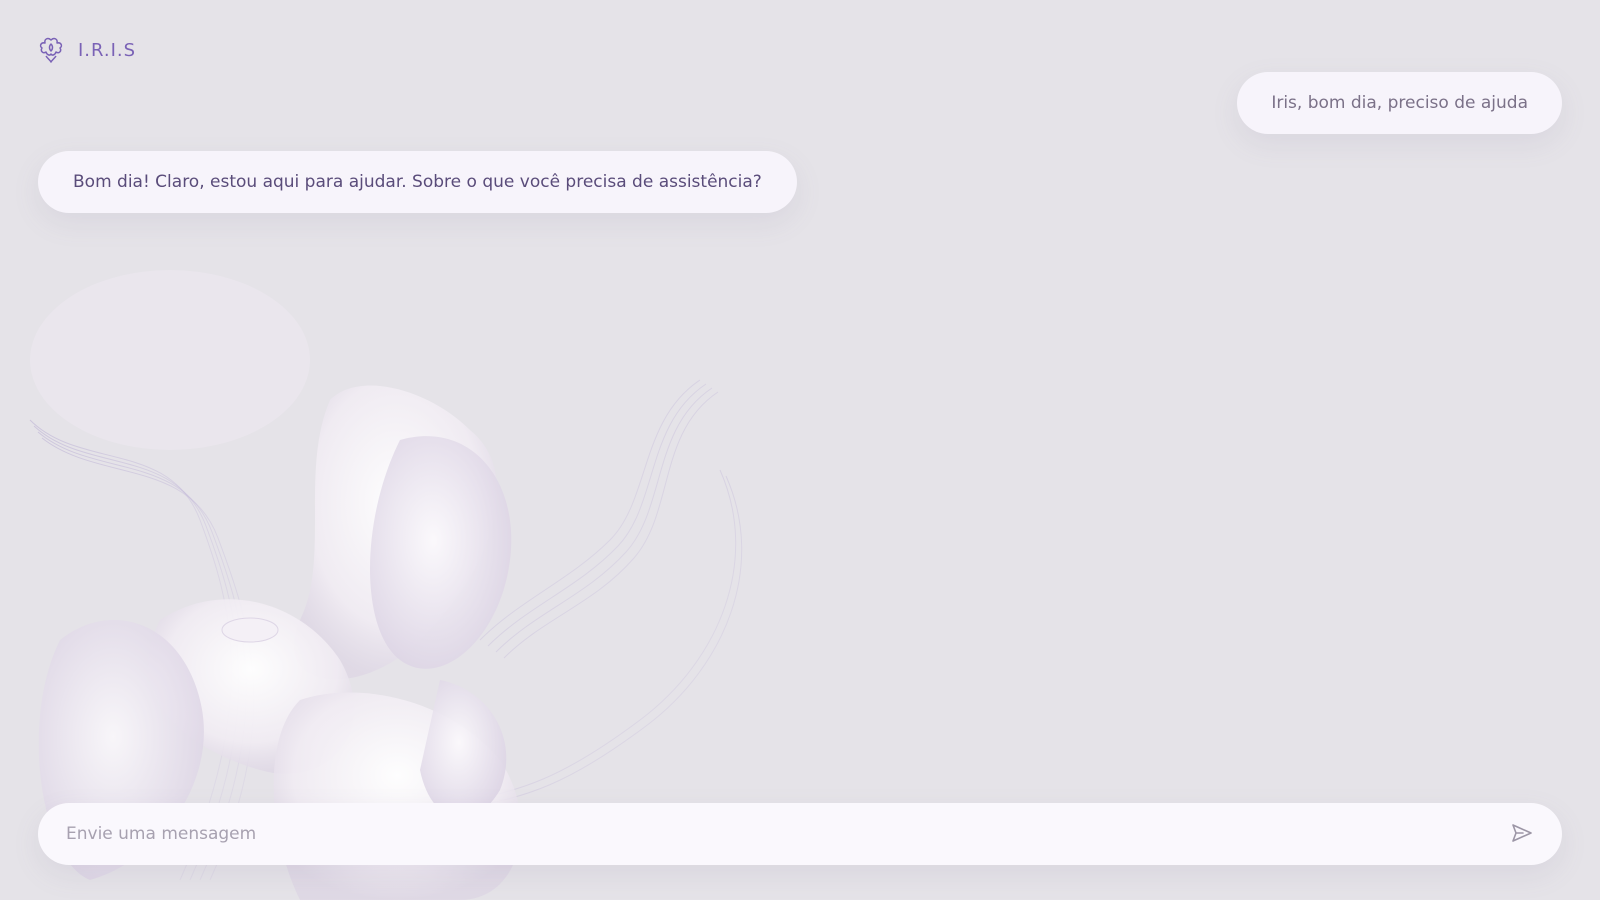 Image resolution: width=1600 pixels, height=900 pixels. I want to click on message-input, so click(785, 834).